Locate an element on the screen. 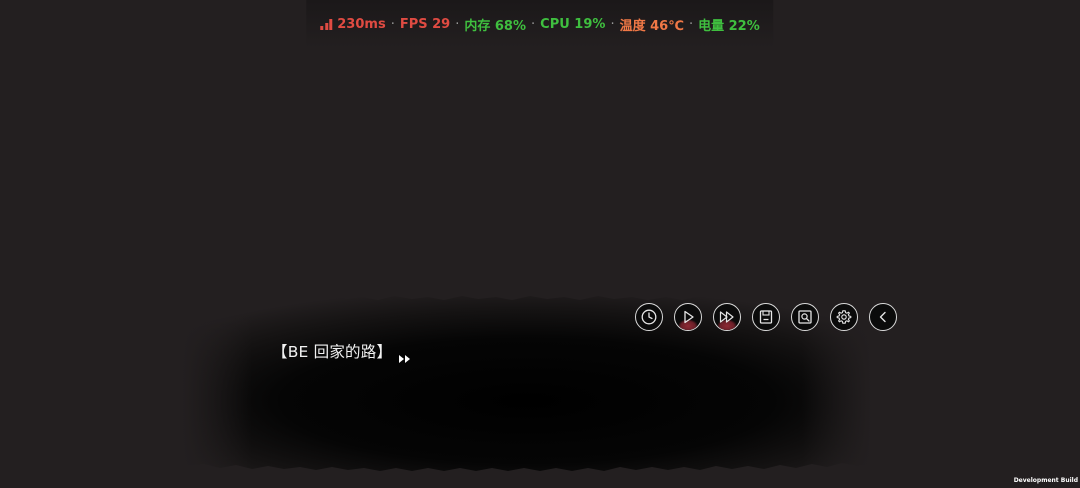 The image size is (1080, 488). save-icon is located at coordinates (766, 317).